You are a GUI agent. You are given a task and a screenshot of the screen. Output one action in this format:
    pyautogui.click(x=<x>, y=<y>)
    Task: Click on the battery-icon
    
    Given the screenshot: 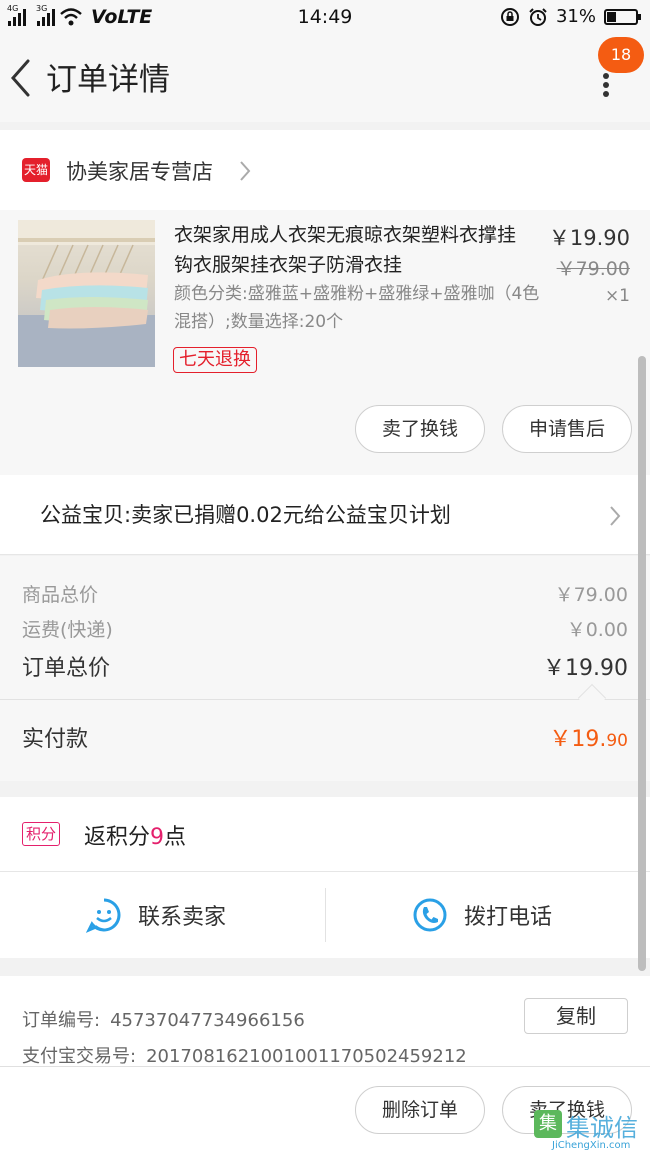 What is the action you would take?
    pyautogui.click(x=622, y=16)
    